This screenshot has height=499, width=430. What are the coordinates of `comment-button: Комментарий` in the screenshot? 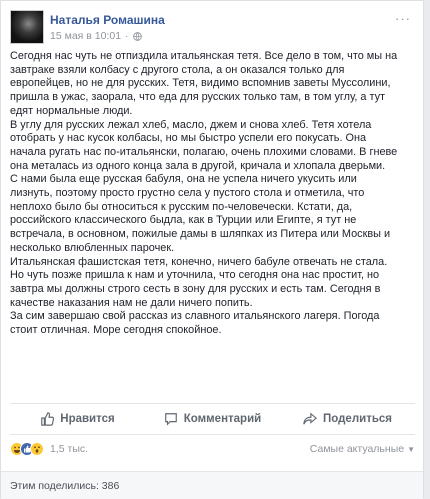 It's located at (212, 419).